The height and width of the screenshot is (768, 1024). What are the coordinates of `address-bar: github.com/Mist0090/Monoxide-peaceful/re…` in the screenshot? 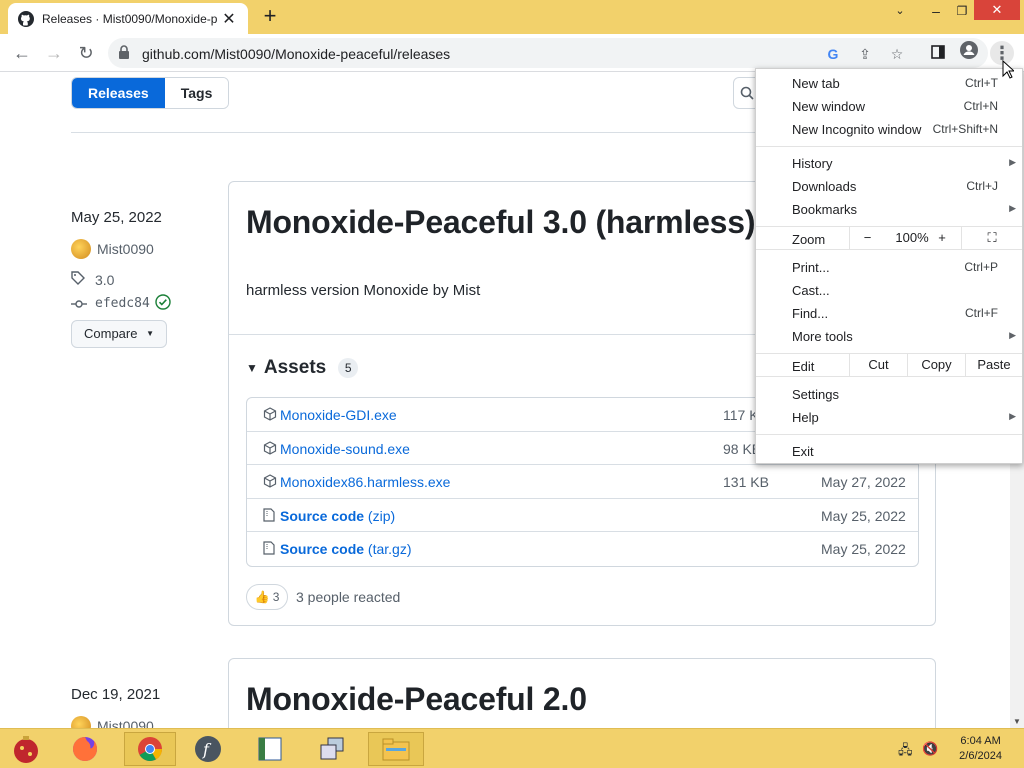 It's located at (548, 53).